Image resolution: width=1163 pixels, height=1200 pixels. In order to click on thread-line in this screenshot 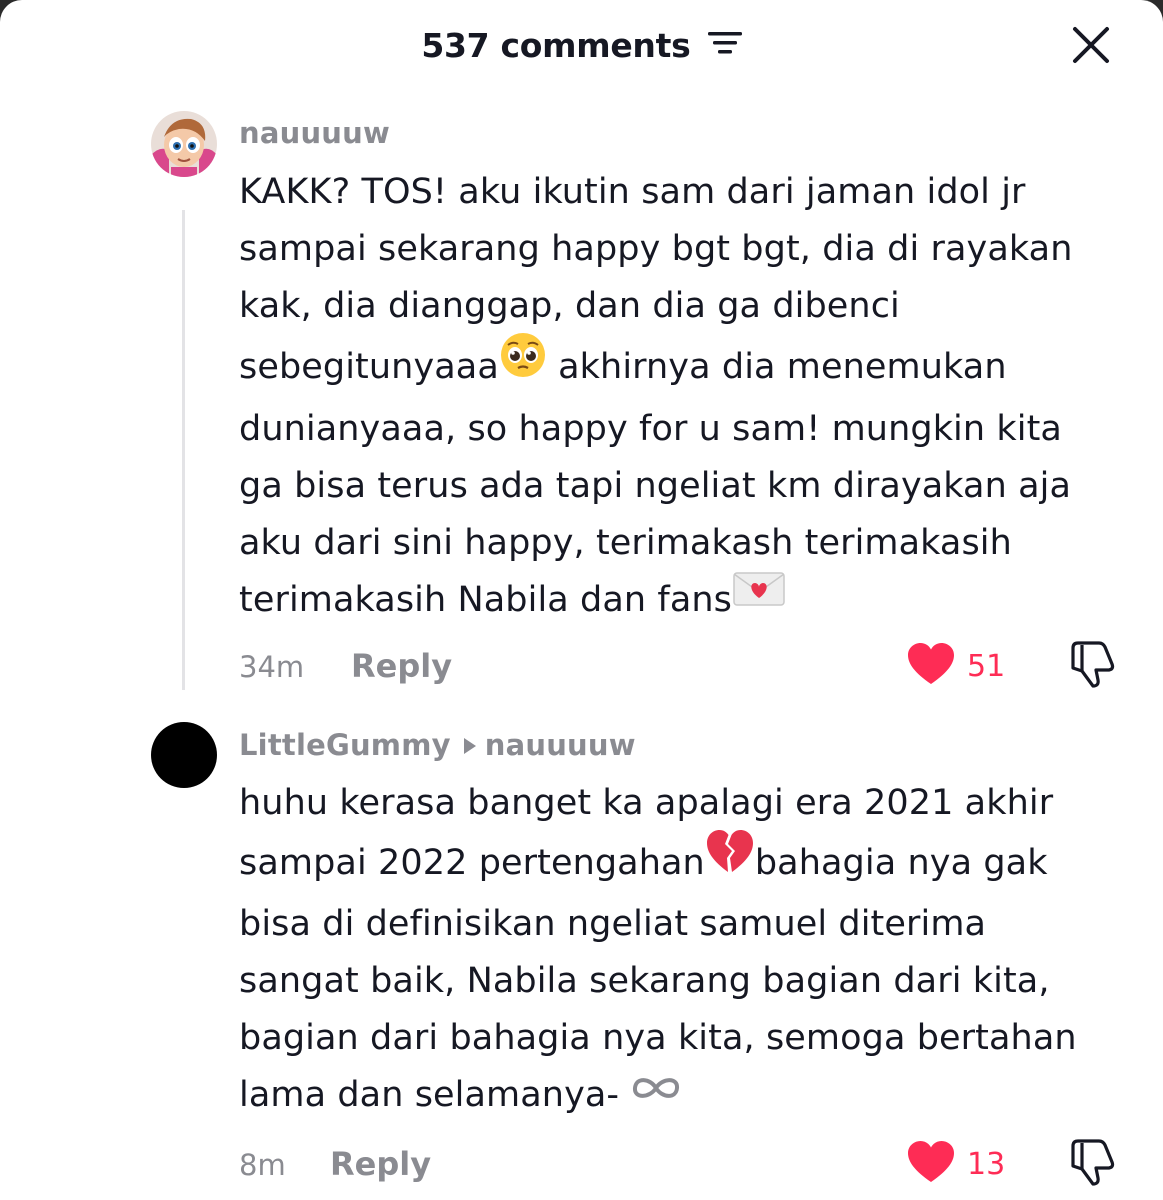, I will do `click(183, 450)`.